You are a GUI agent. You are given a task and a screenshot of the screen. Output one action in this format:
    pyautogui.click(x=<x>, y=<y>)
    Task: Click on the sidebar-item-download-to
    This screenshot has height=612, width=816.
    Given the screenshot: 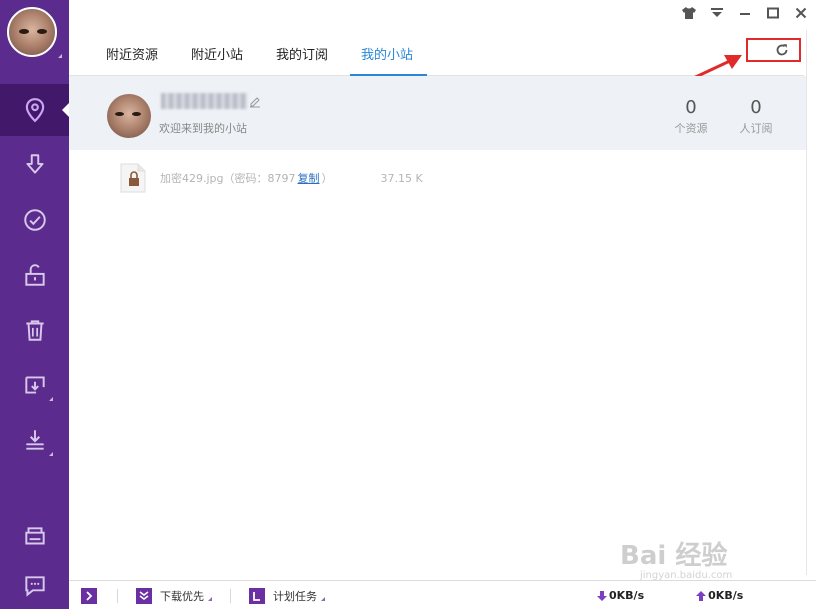 What is the action you would take?
    pyautogui.click(x=34, y=440)
    